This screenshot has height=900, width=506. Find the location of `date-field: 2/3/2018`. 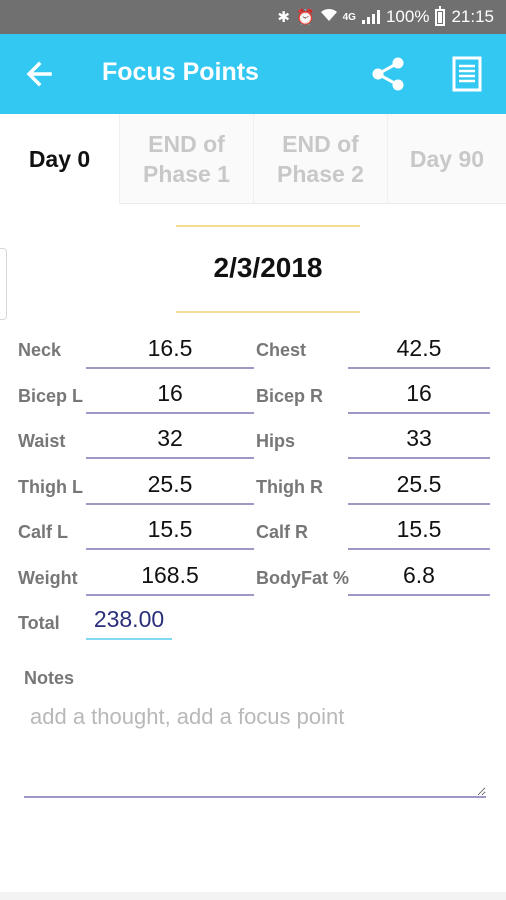

date-field: 2/3/2018 is located at coordinates (268, 268).